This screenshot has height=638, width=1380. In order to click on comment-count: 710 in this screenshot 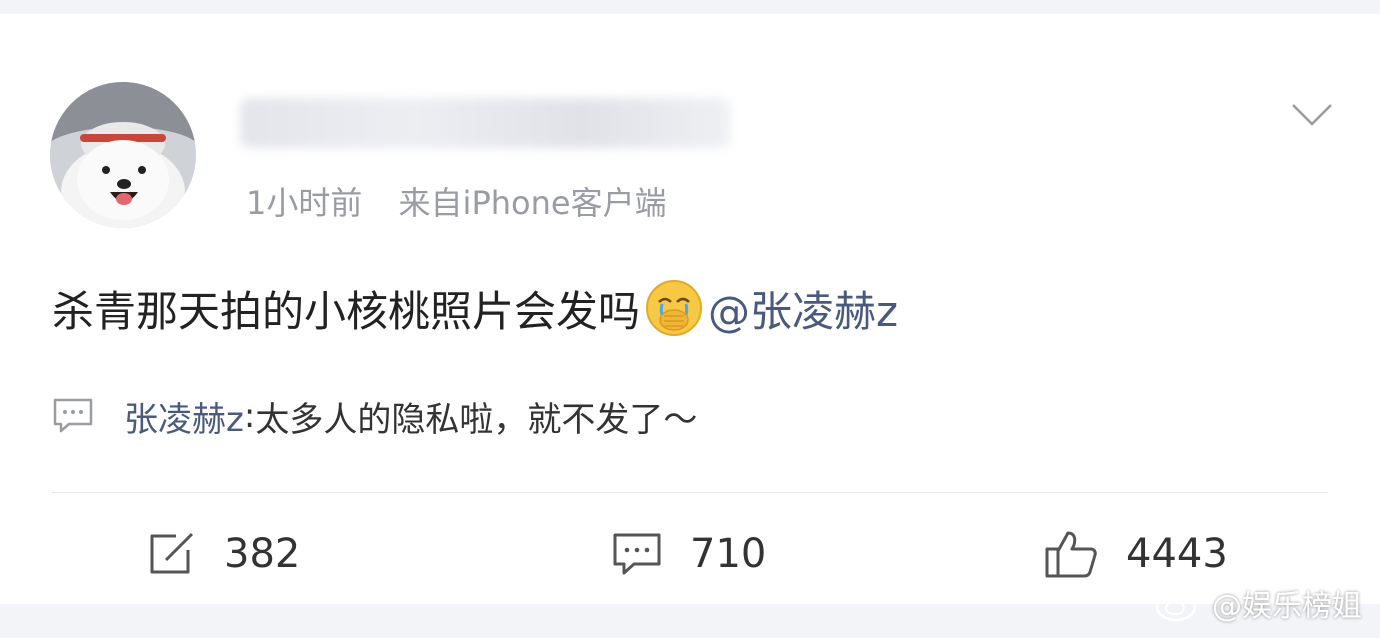, I will do `click(728, 554)`.